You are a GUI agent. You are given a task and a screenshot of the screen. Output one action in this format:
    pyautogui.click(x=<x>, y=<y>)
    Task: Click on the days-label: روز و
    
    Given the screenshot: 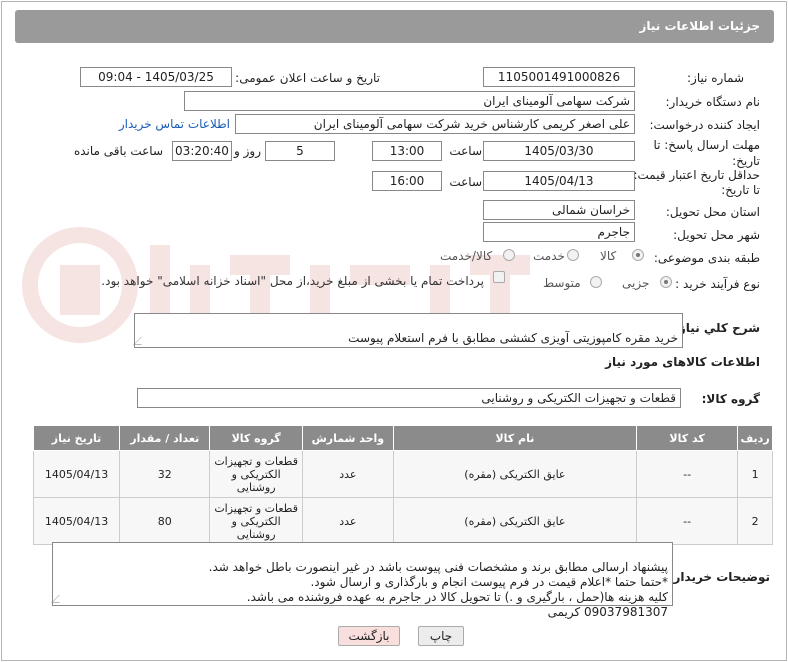 What is the action you would take?
    pyautogui.click(x=247, y=151)
    